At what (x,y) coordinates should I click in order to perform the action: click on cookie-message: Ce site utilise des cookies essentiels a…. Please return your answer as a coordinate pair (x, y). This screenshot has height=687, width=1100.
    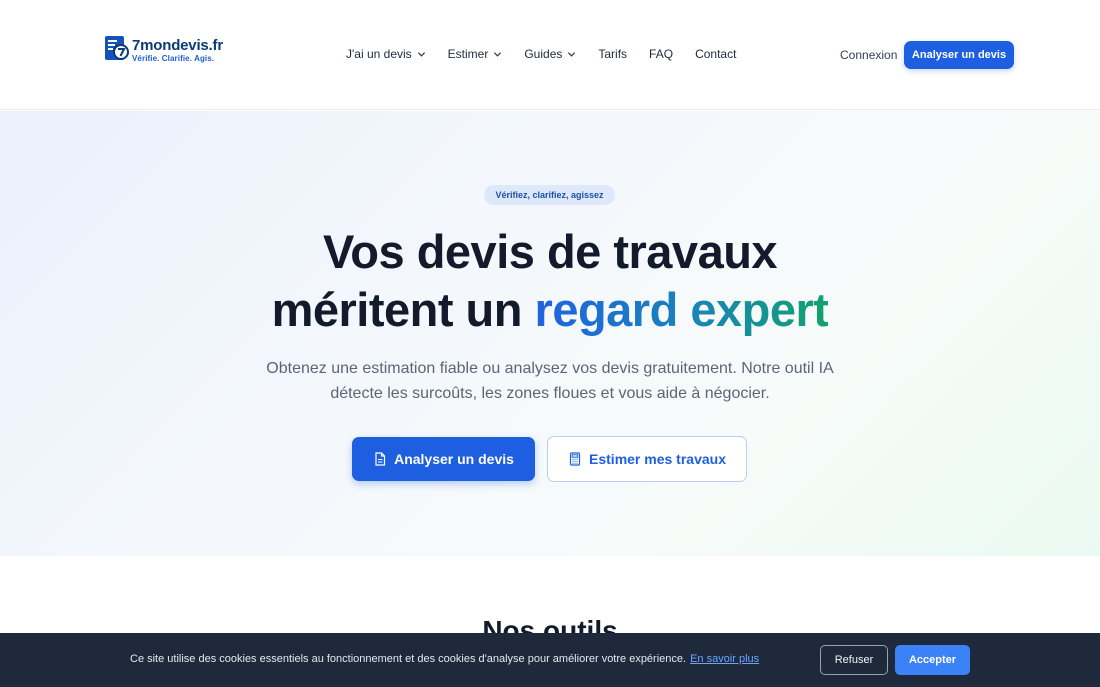
    Looking at the image, I should click on (408, 659).